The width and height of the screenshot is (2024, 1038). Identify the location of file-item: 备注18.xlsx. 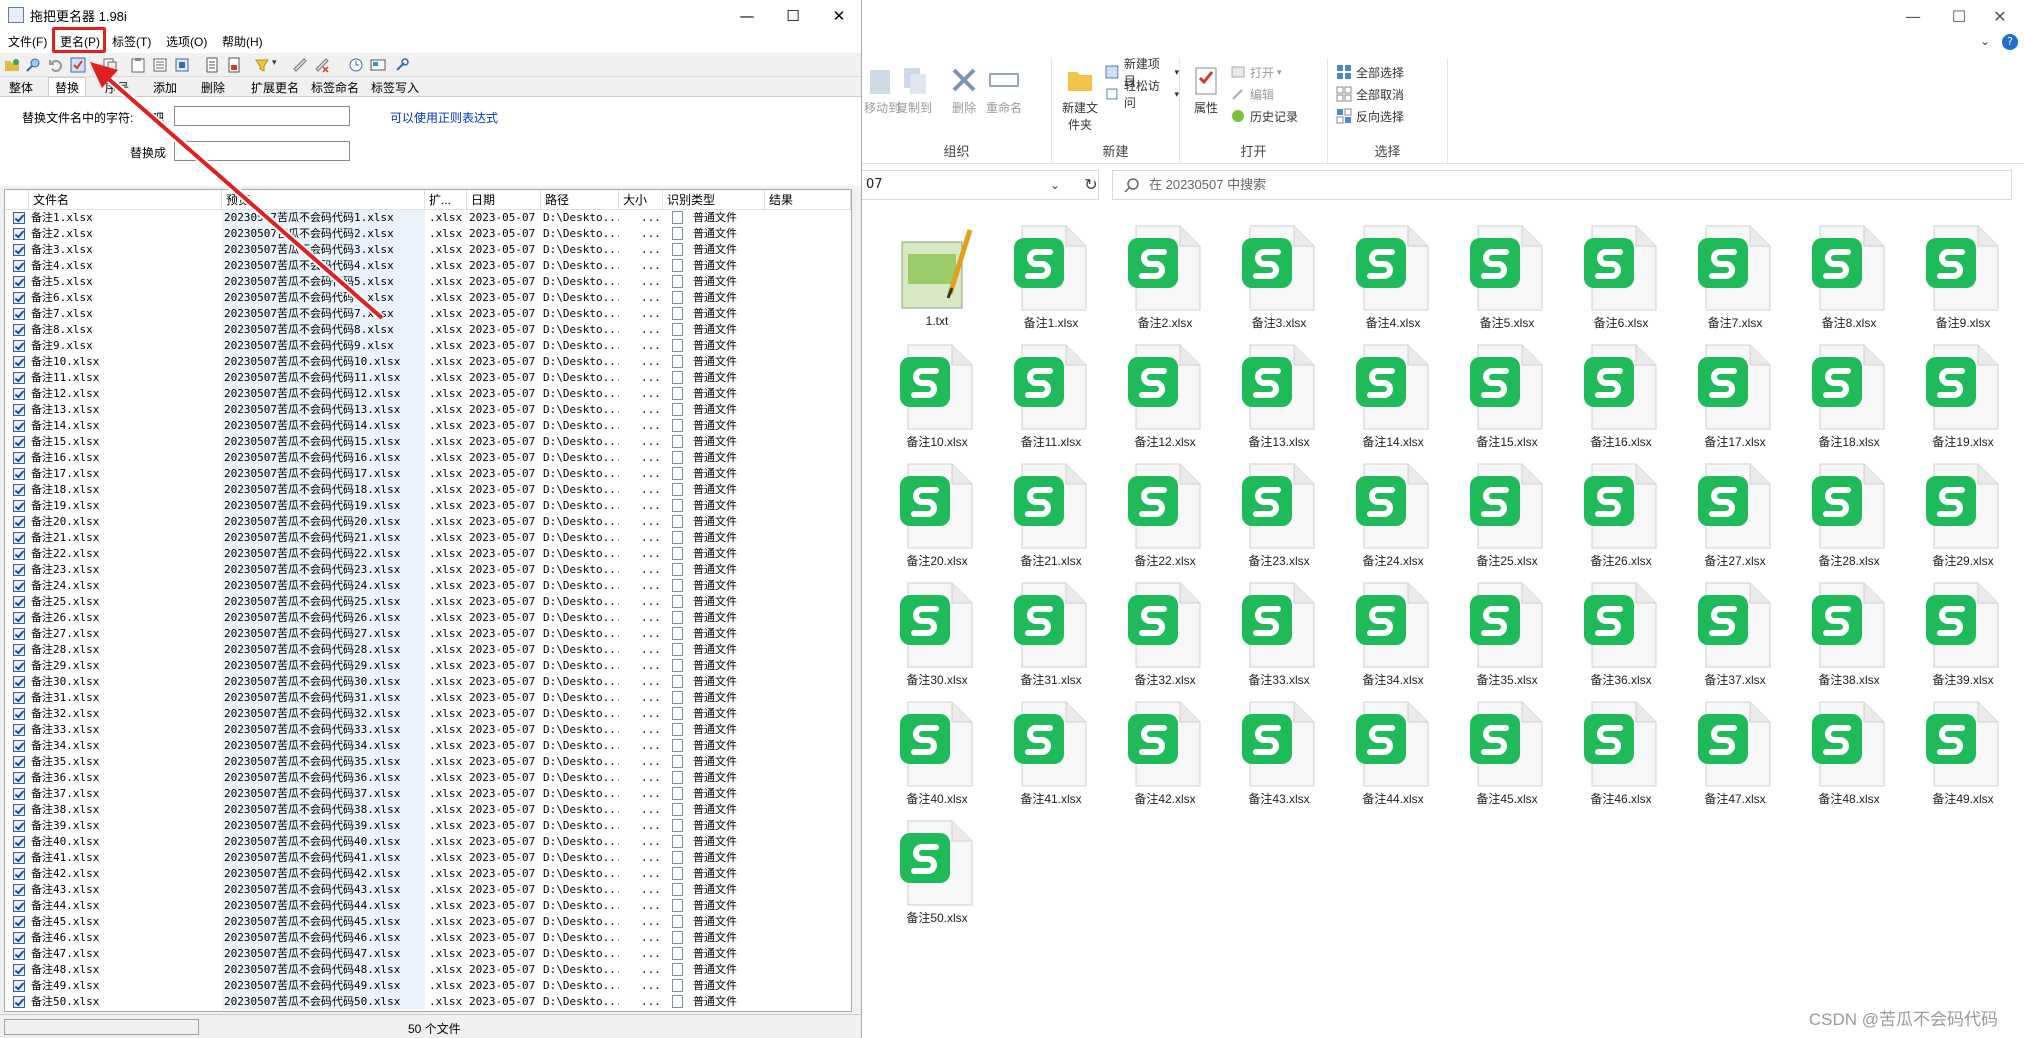
(1849, 393).